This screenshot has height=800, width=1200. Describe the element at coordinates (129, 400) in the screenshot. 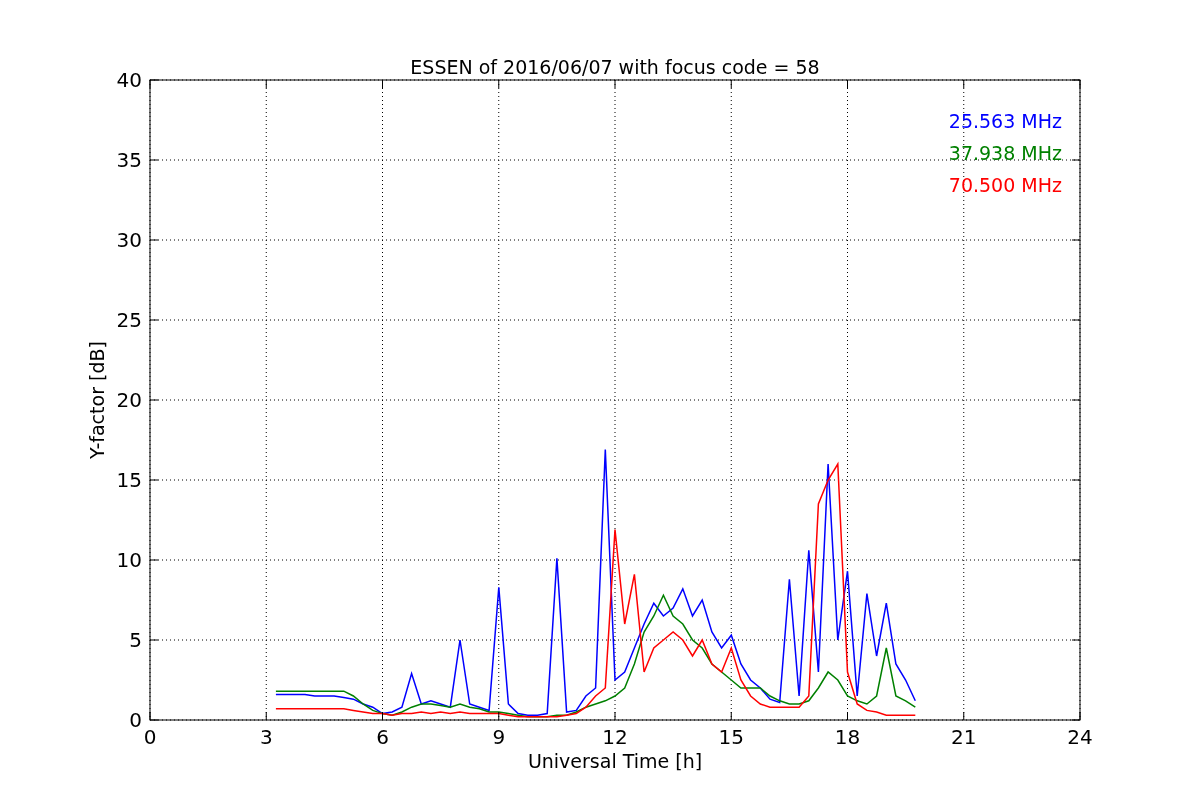

I see `tick-label: 20` at that location.